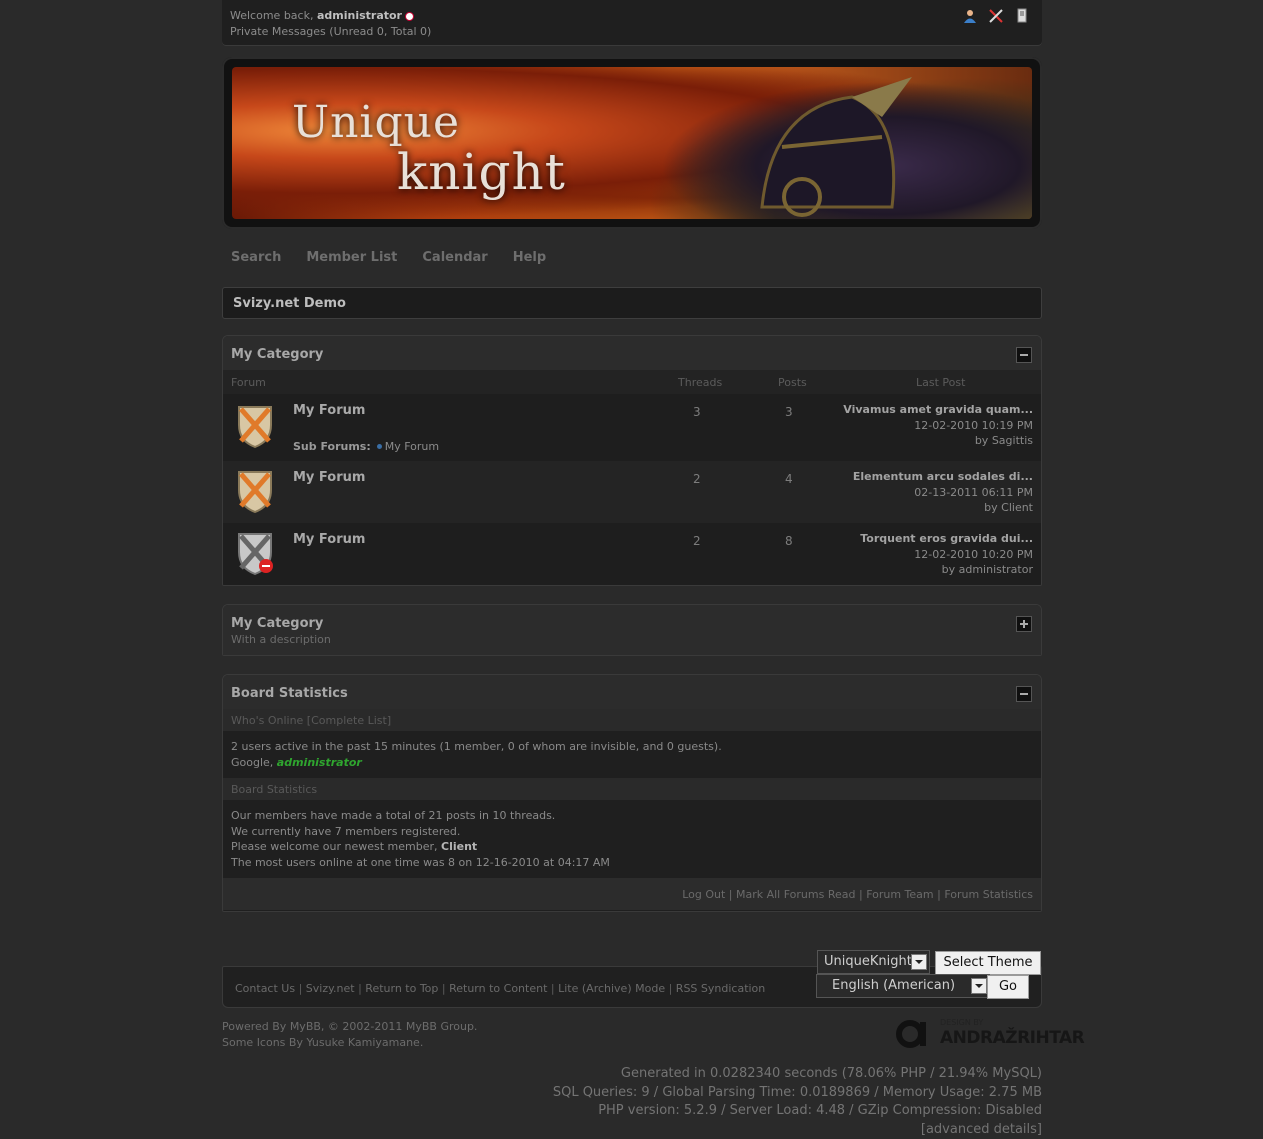  What do you see at coordinates (988, 894) in the screenshot?
I see `forum-statistics-link: Forum Statistics` at bounding box center [988, 894].